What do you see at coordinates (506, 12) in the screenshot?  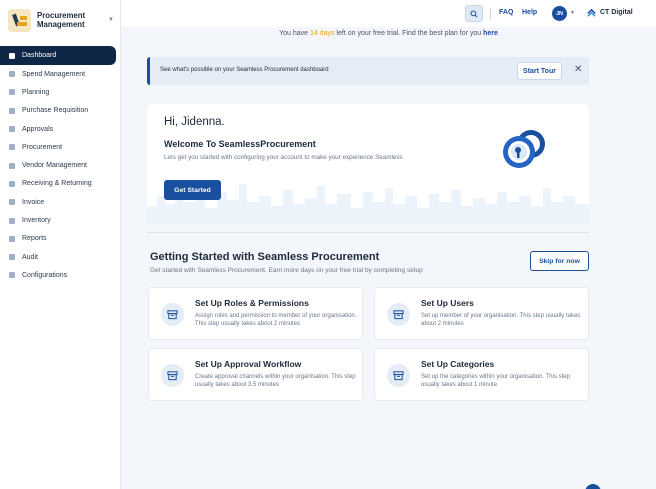 I see `faq-link: FAQ` at bounding box center [506, 12].